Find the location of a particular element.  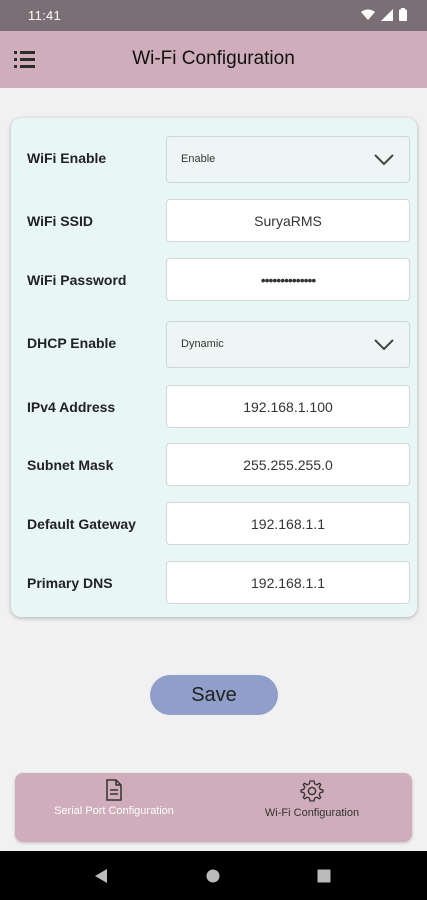

battery-icon is located at coordinates (403, 14).